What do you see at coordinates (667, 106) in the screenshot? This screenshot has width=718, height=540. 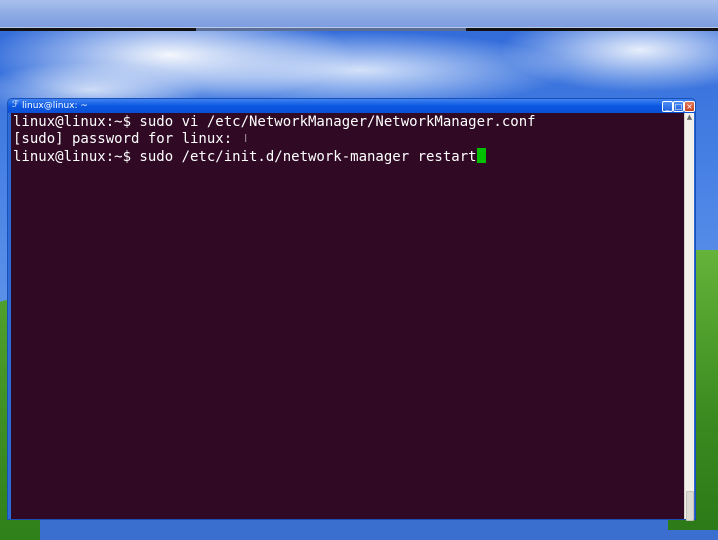 I see `minimize-button: _` at bounding box center [667, 106].